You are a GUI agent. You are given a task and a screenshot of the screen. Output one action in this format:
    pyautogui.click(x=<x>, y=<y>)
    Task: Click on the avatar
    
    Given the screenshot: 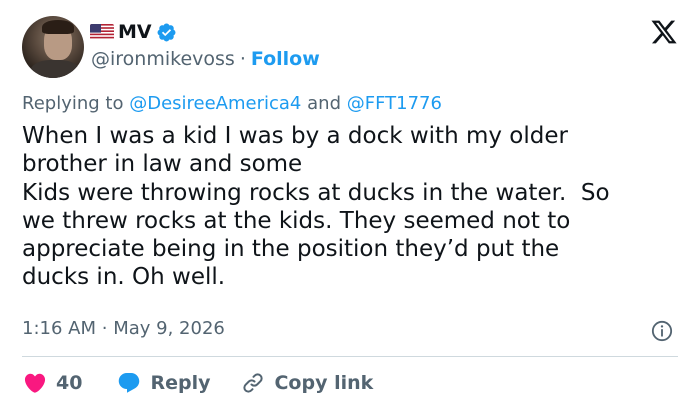 What is the action you would take?
    pyautogui.click(x=53, y=47)
    